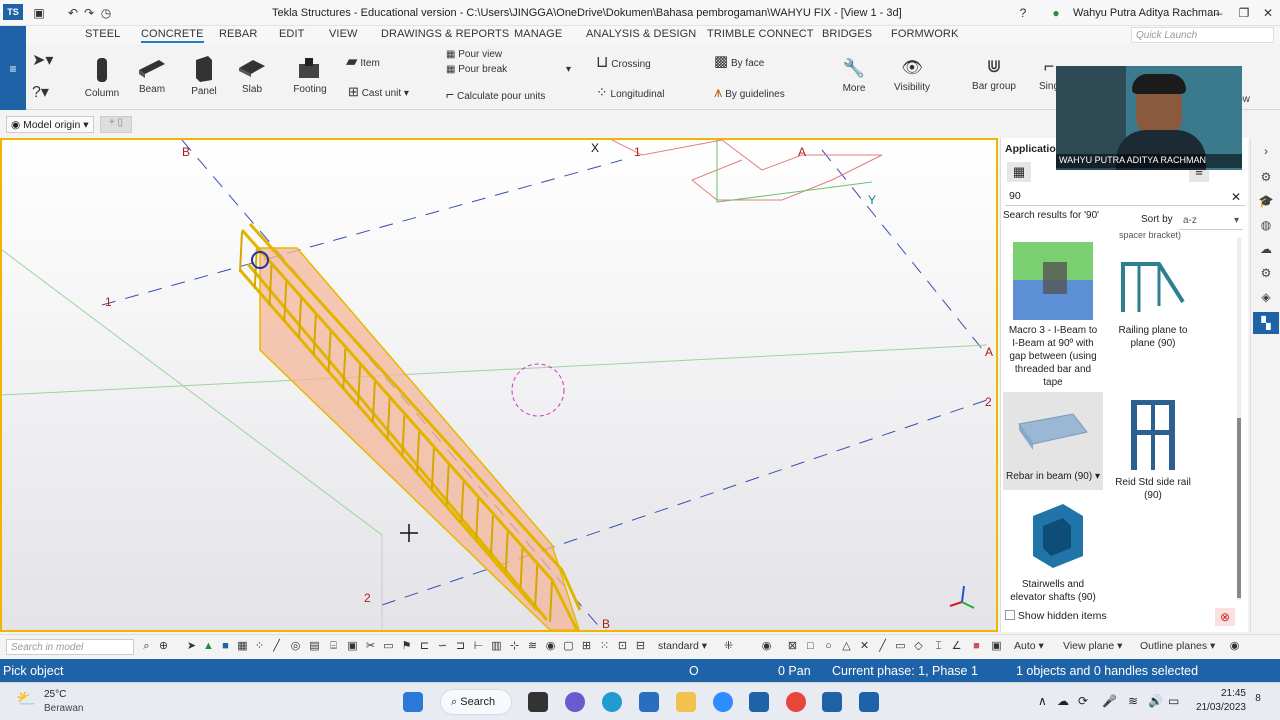 This screenshot has height=720, width=1280. What do you see at coordinates (1125, 197) in the screenshot?
I see `catalog-search-input: 90` at bounding box center [1125, 197].